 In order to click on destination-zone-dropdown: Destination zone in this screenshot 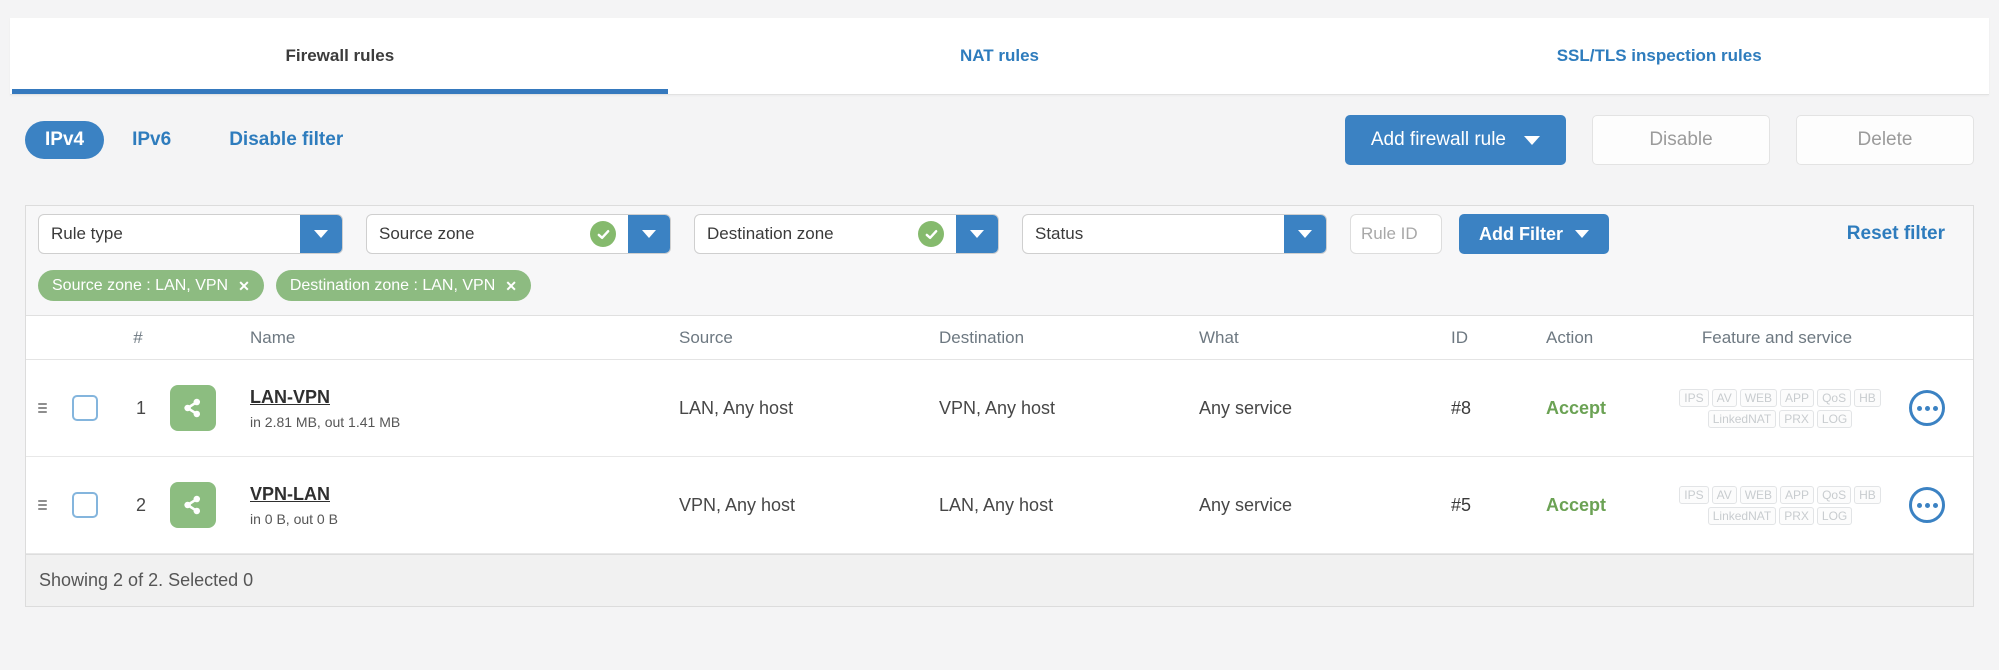, I will do `click(846, 234)`.